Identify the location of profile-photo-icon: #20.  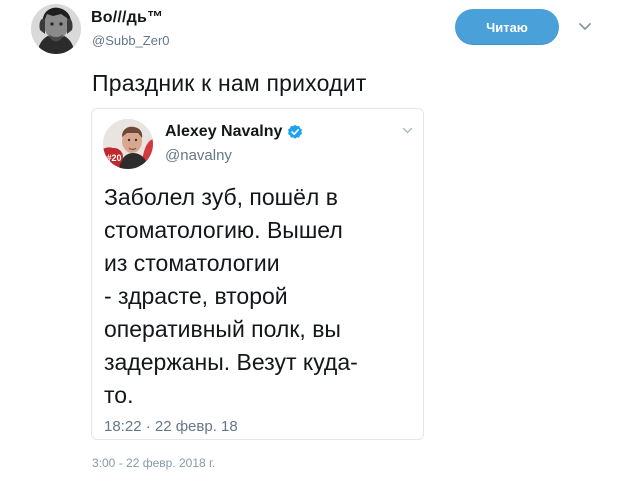
(128, 144).